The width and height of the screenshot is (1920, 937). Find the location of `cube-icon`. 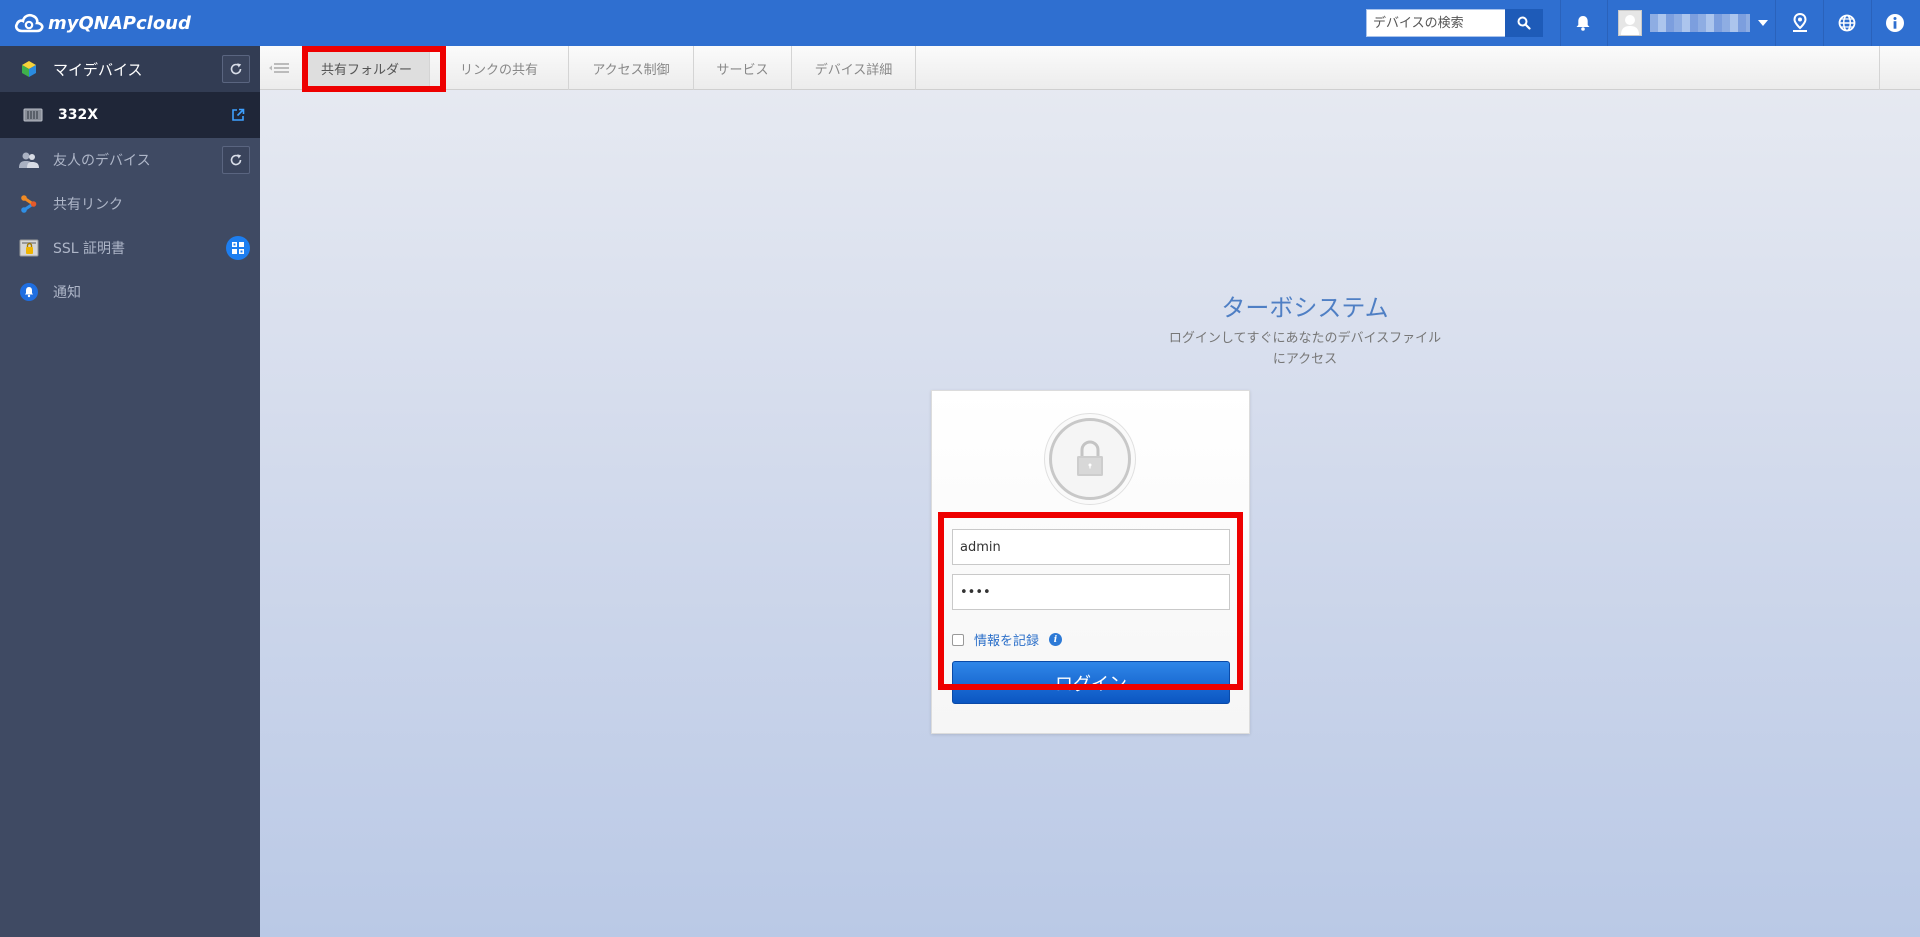

cube-icon is located at coordinates (29, 69).